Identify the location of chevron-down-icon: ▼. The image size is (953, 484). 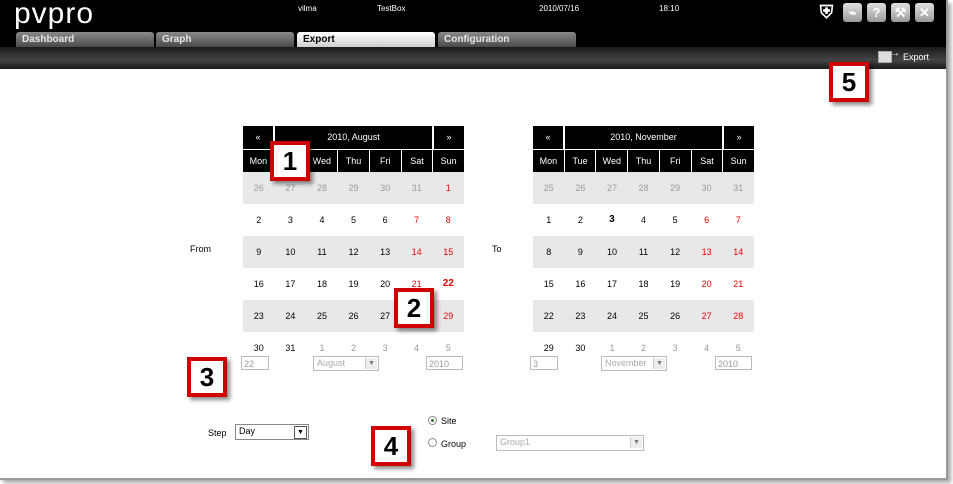
(371, 363).